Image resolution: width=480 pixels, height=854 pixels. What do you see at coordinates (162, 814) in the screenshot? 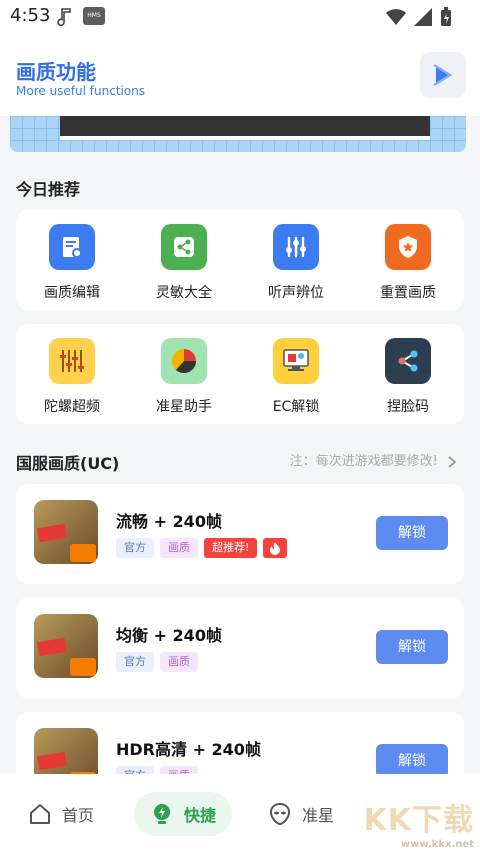
I see `bulb-icon` at bounding box center [162, 814].